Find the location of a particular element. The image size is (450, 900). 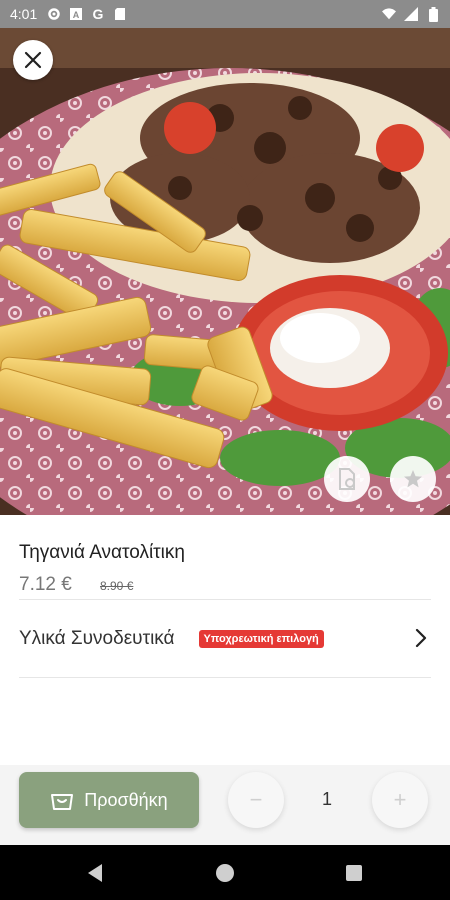

system-nav-bar is located at coordinates (225, 872).